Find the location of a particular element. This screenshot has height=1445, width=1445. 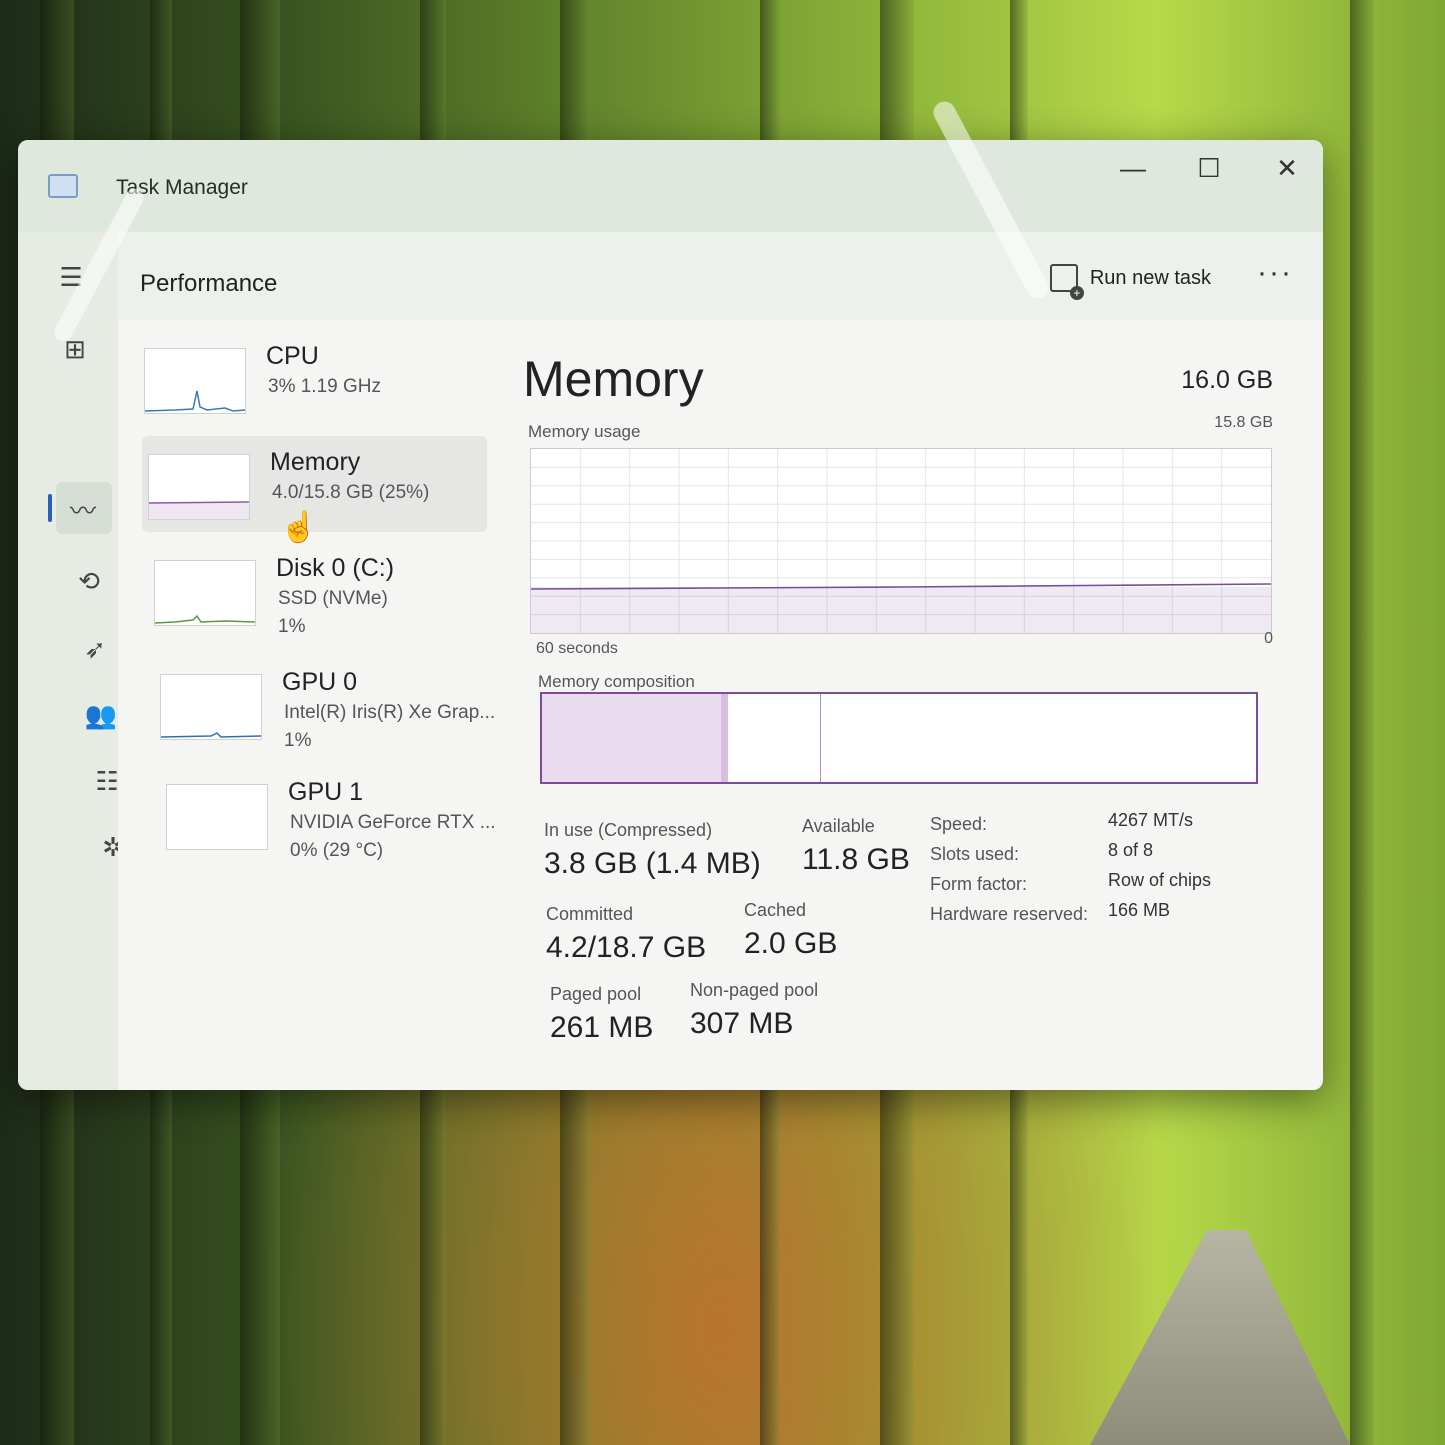

graph-time-label: 60 seconds is located at coordinates (577, 648).